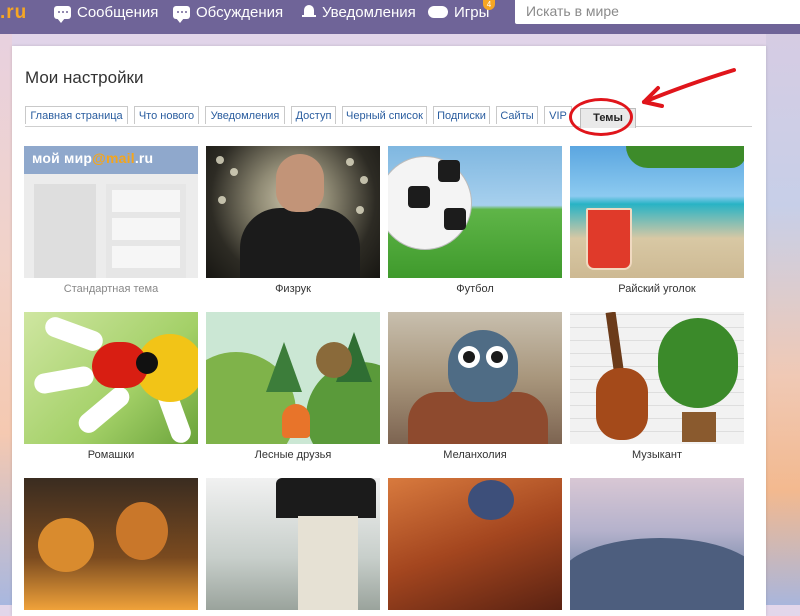  I want to click on theme-label: Стандартная тема, so click(111, 289).